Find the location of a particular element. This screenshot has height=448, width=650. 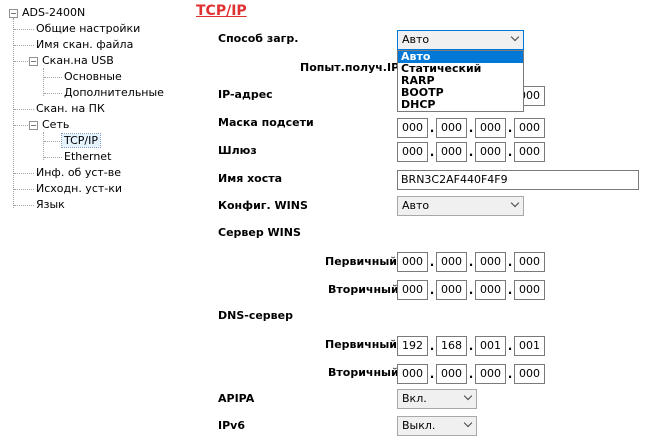

tree-item-network: Сеть is located at coordinates (55, 125).